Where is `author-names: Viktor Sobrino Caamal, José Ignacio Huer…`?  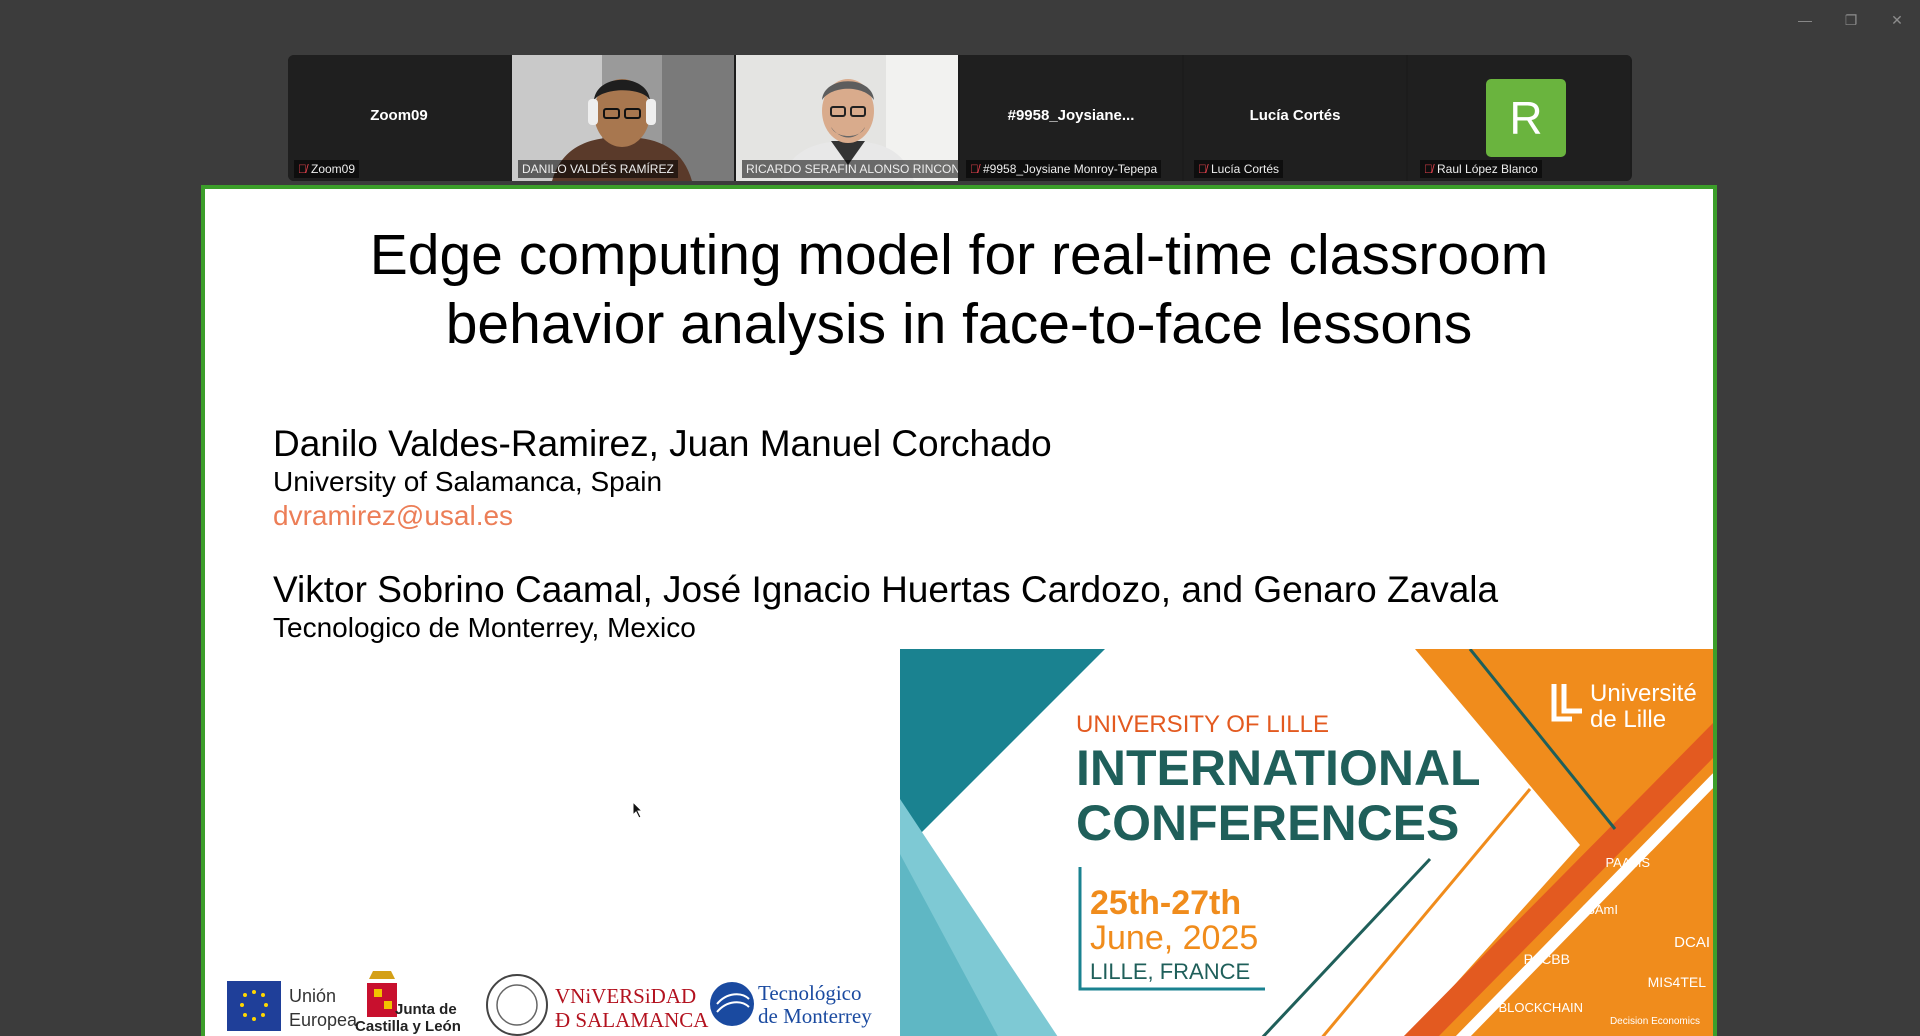 author-names: Viktor Sobrino Caamal, José Ignacio Huer… is located at coordinates (886, 589).